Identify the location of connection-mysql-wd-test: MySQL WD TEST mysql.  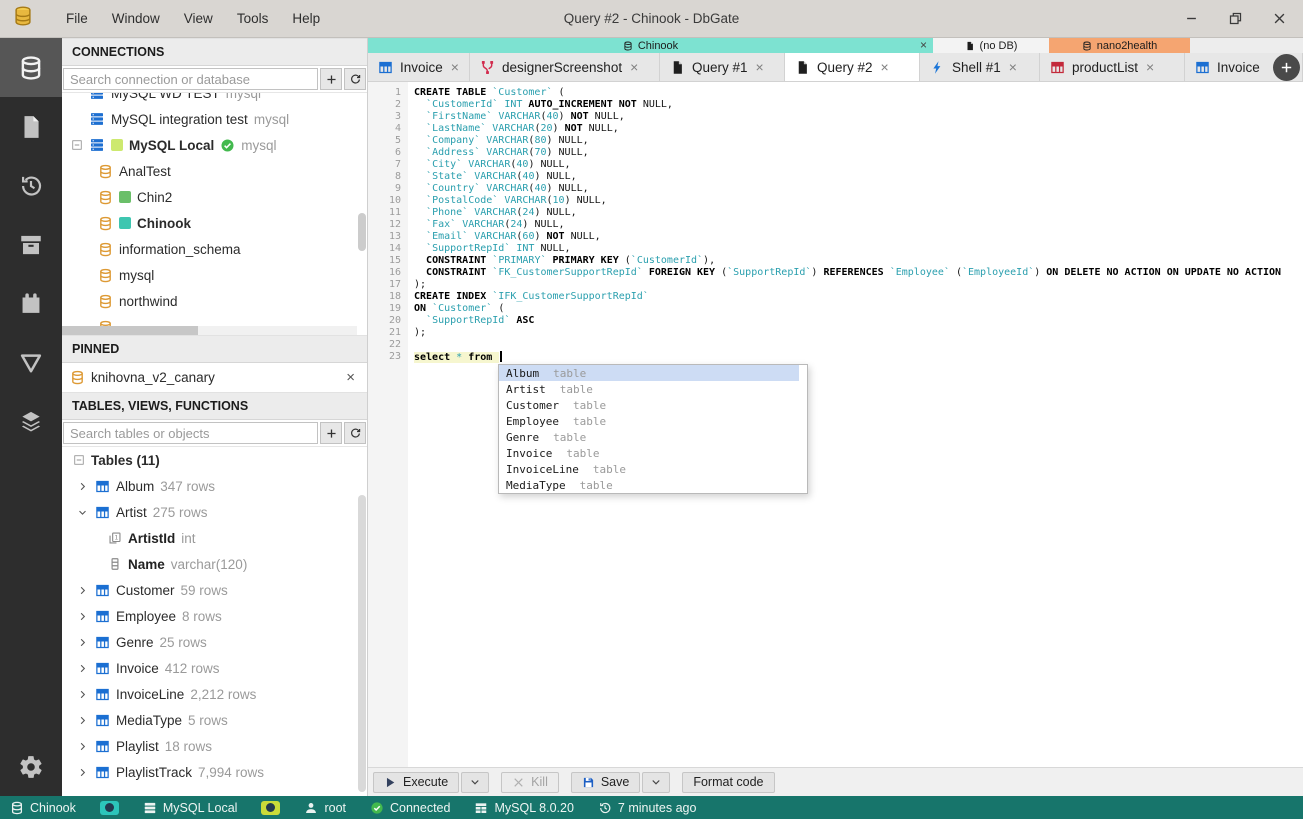
(214, 99).